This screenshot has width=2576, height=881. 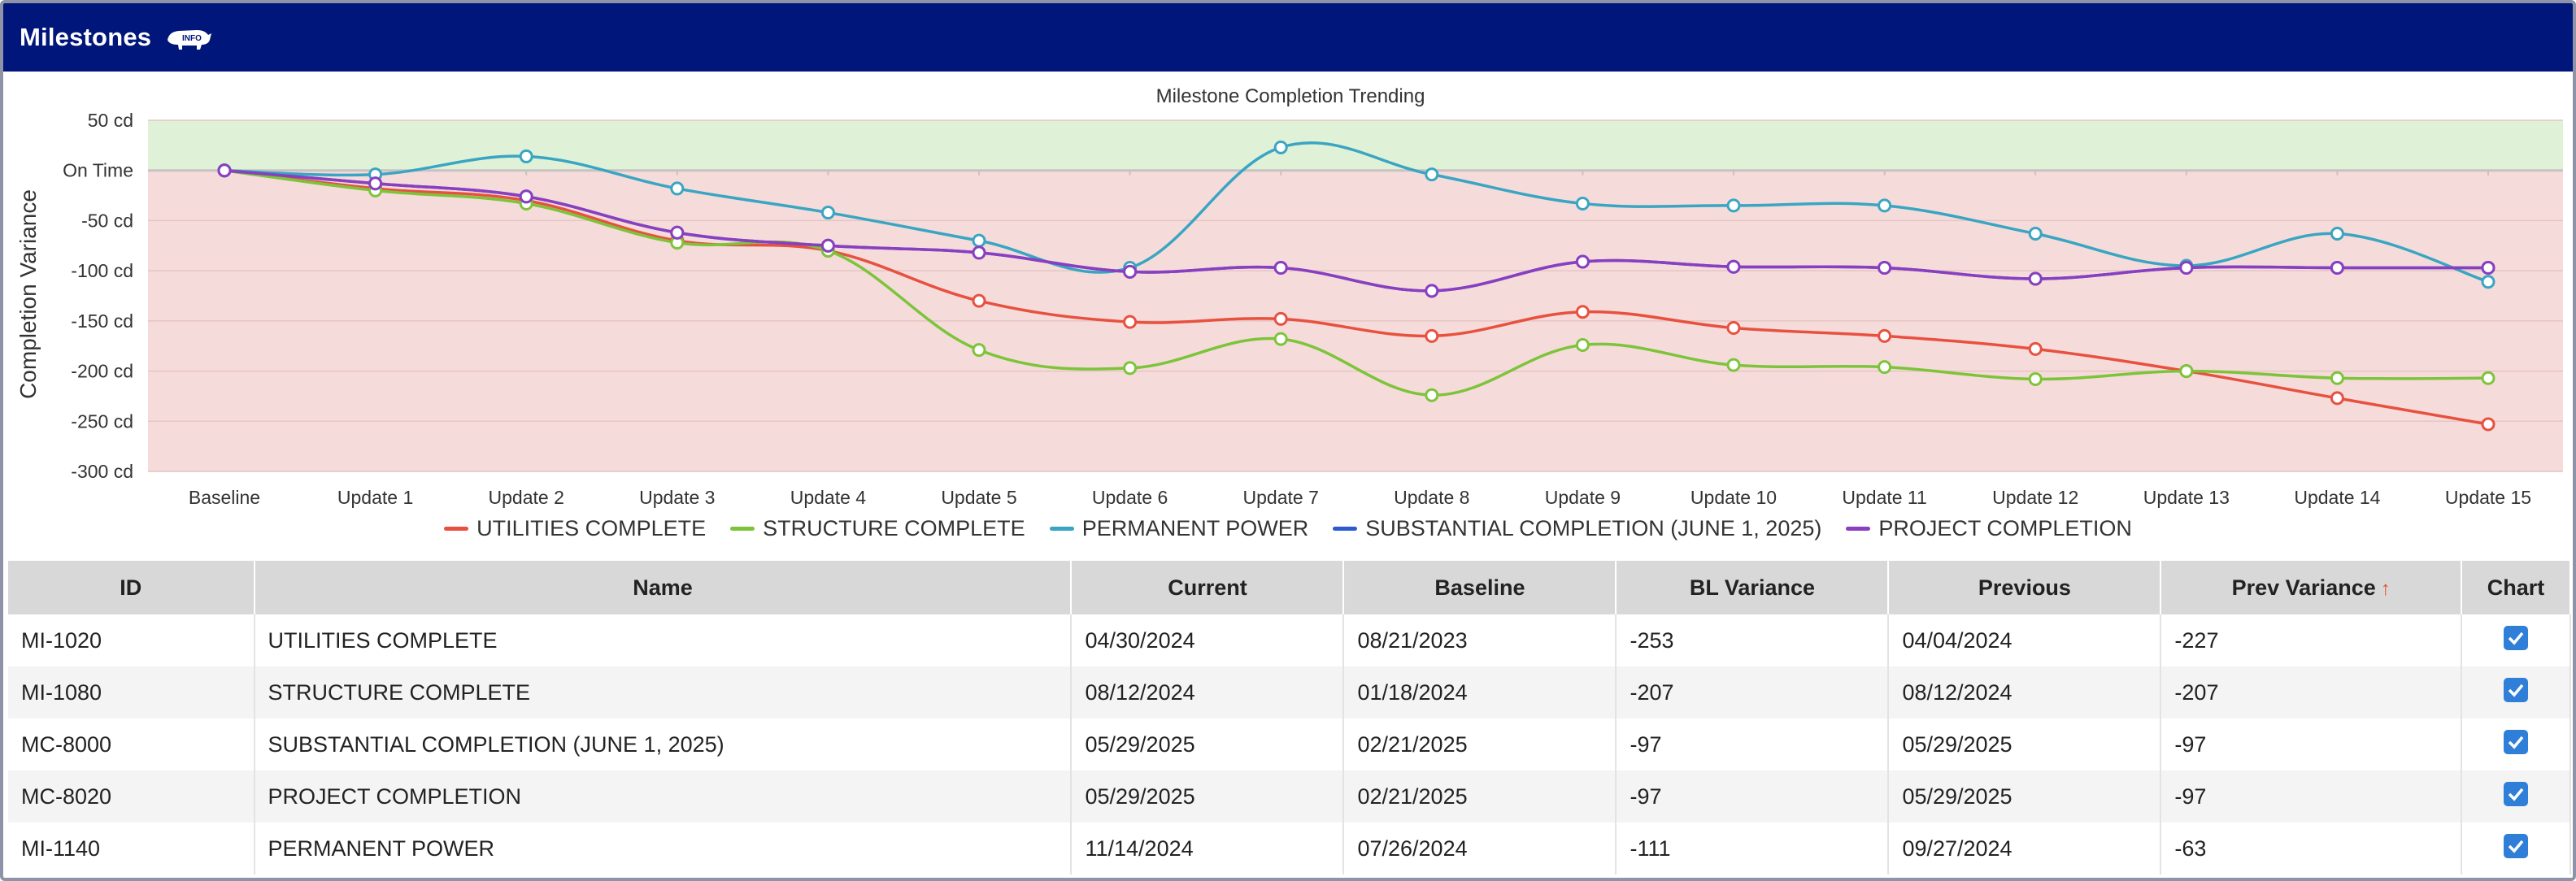 I want to click on y-tick-label: 50 cd, so click(x=111, y=121).